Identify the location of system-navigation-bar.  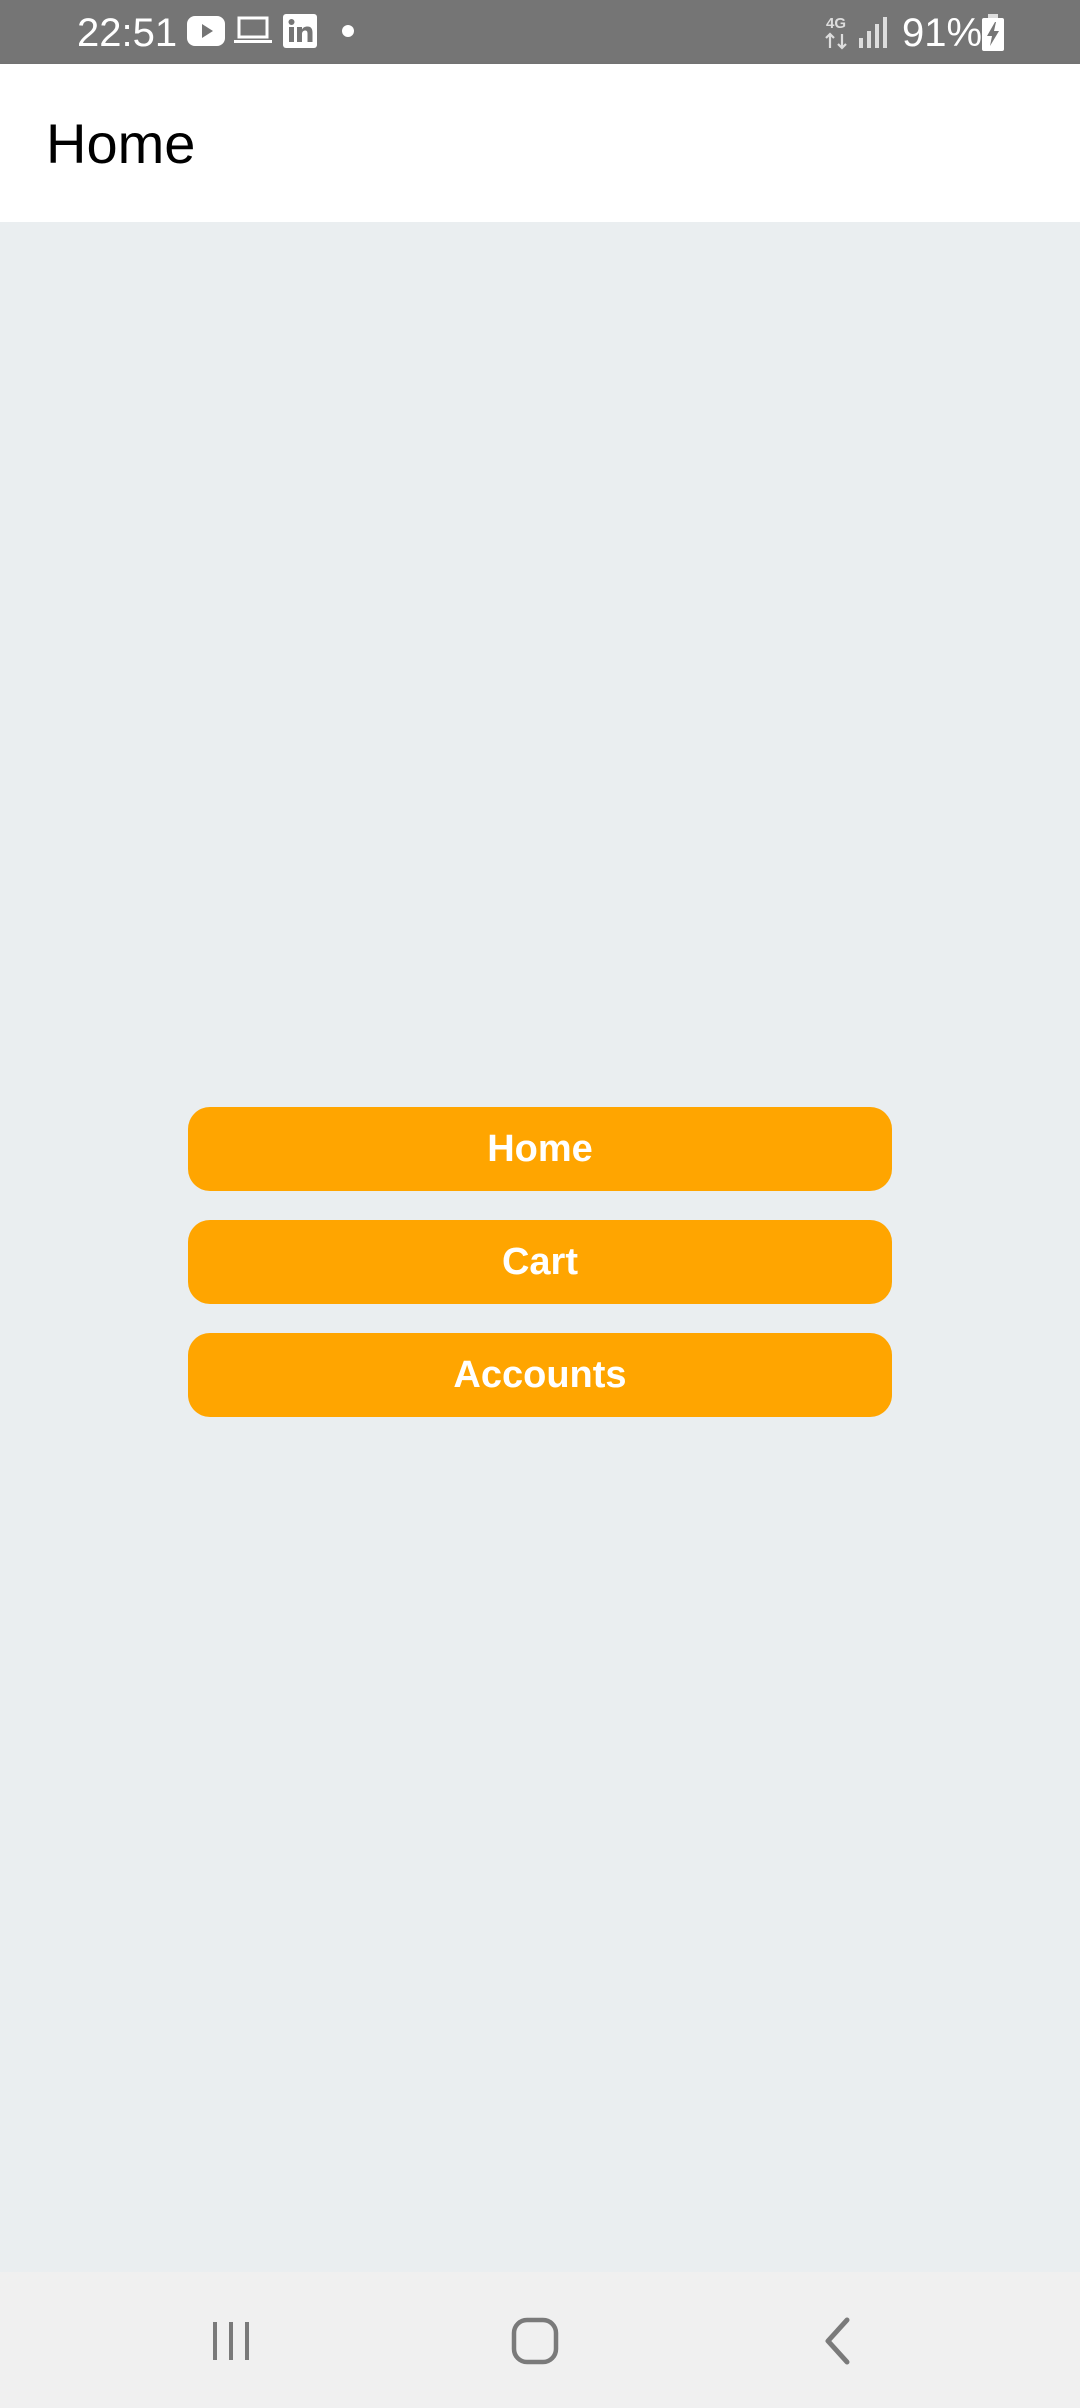
(540, 2340).